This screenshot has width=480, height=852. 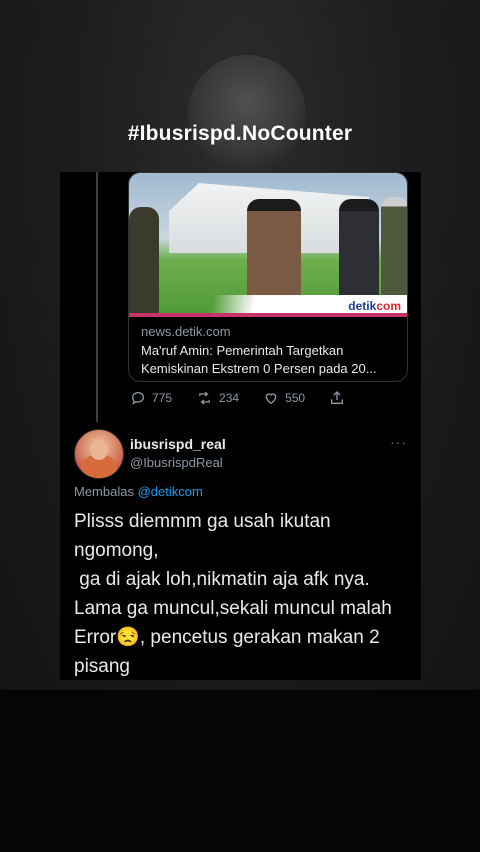 What do you see at coordinates (178, 444) in the screenshot?
I see `display-name: ibusrispd_real` at bounding box center [178, 444].